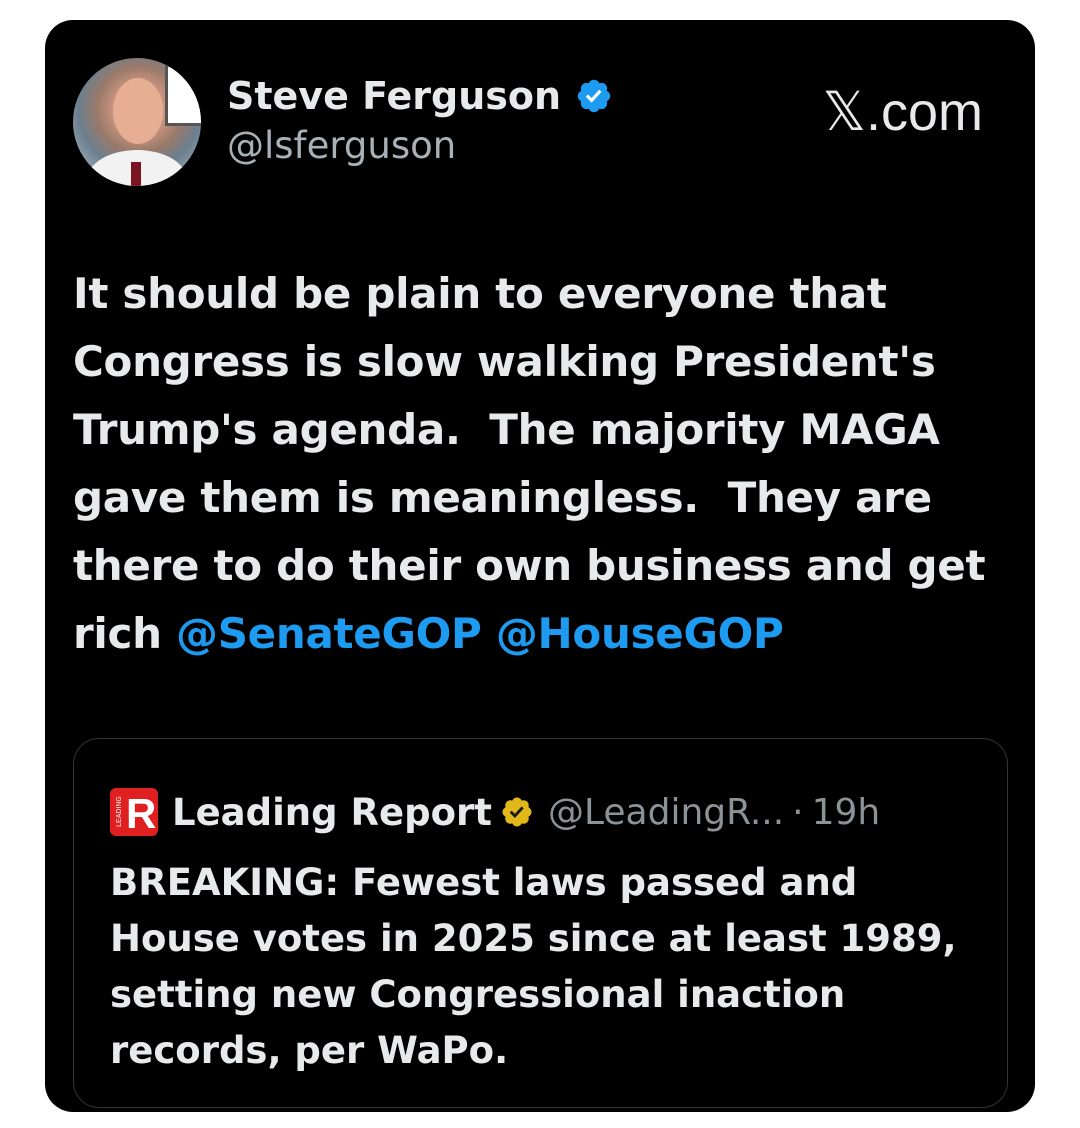 This screenshot has height=1128, width=1080. I want to click on mention-senate-gop: @SenateGOP, so click(329, 633).